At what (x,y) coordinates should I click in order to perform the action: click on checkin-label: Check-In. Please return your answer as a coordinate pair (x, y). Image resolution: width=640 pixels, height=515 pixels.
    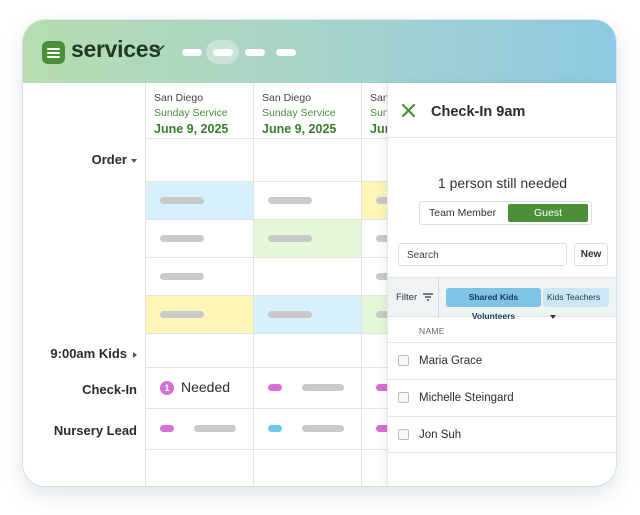
    Looking at the image, I should click on (109, 389).